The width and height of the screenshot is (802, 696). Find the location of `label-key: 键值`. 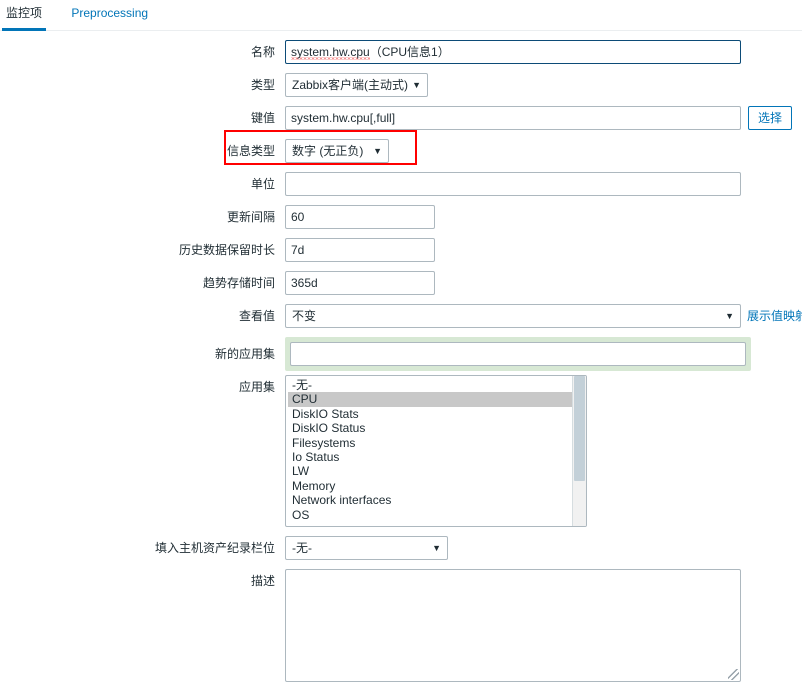

label-key: 键值 is located at coordinates (262, 118).